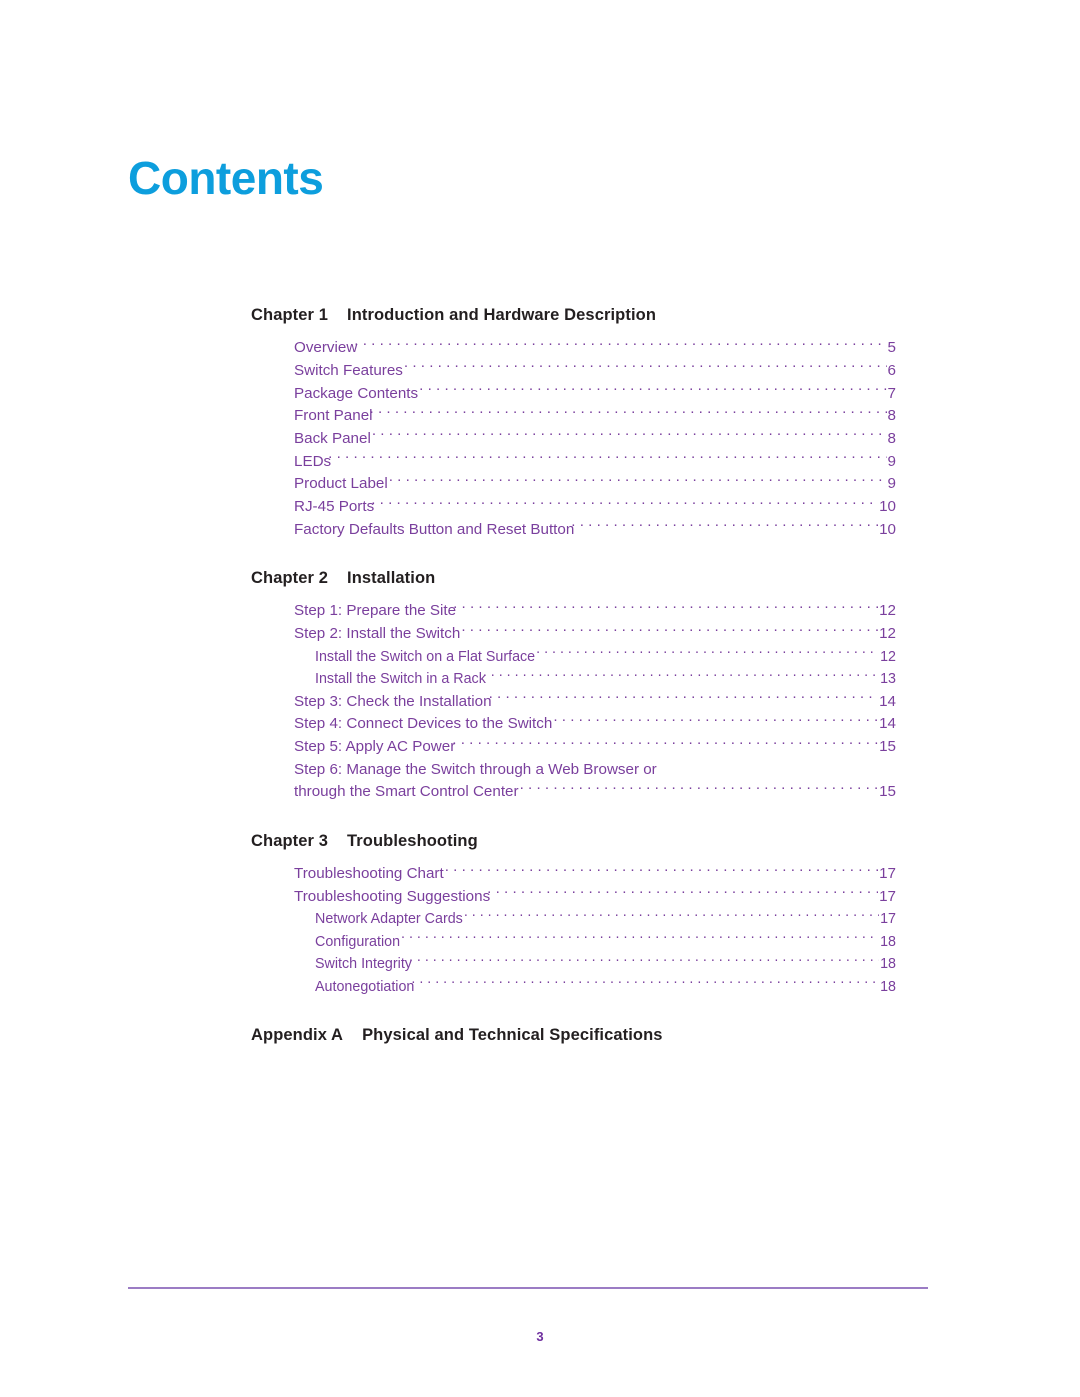 This screenshot has width=1080, height=1397. I want to click on chapter-heading: Chapter 2 Installation, so click(573, 578).